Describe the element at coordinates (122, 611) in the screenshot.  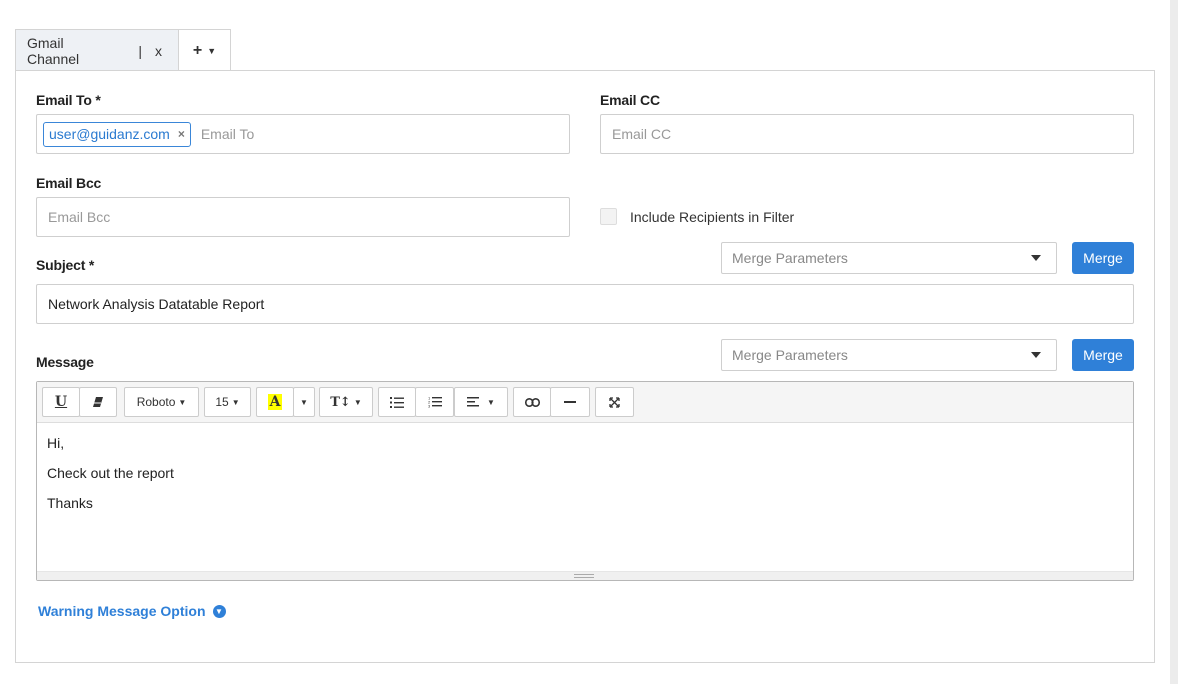
I see `warning-message-option-label: Warning Message Option` at that location.